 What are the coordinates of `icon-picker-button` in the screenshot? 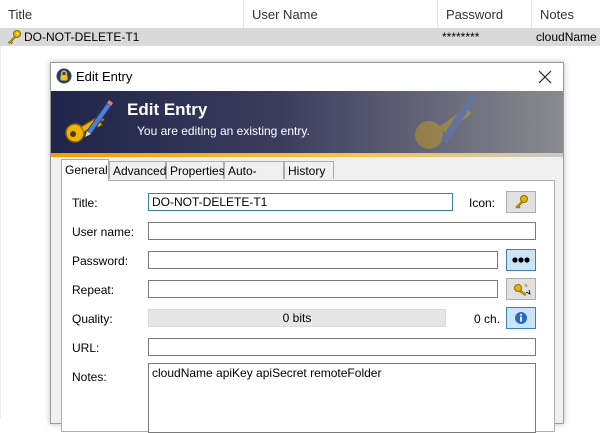 It's located at (521, 202).